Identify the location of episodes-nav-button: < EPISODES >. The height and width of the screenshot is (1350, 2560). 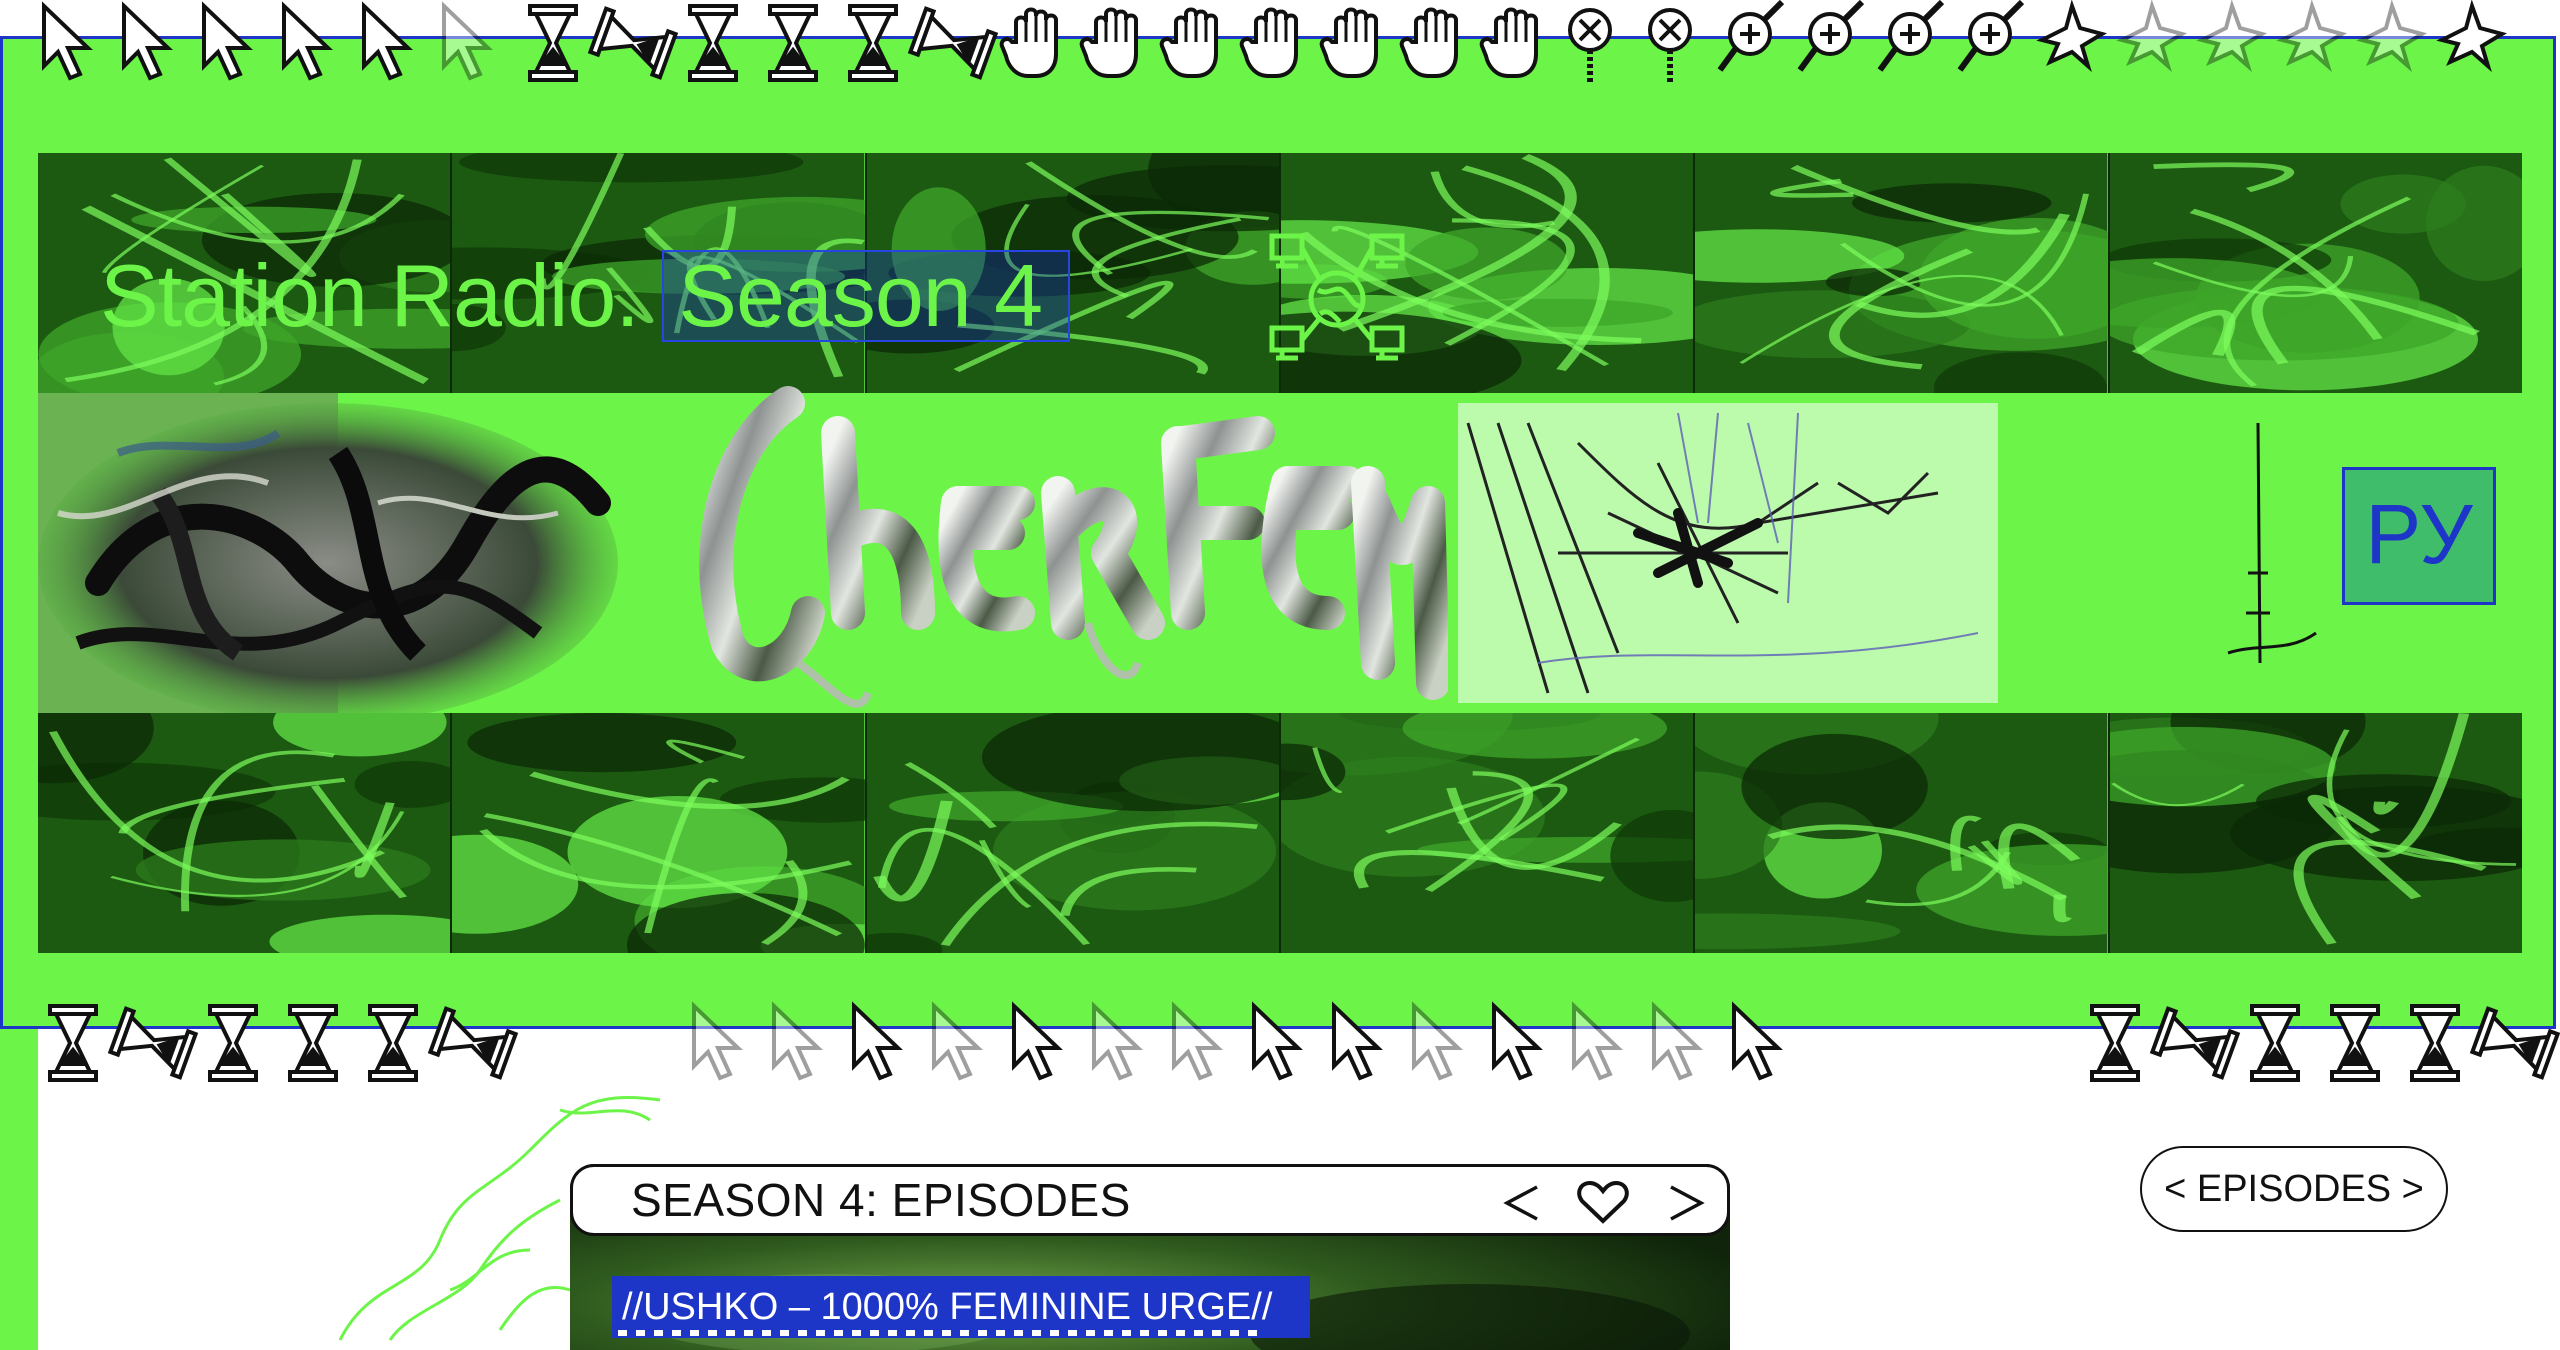
(2294, 1189).